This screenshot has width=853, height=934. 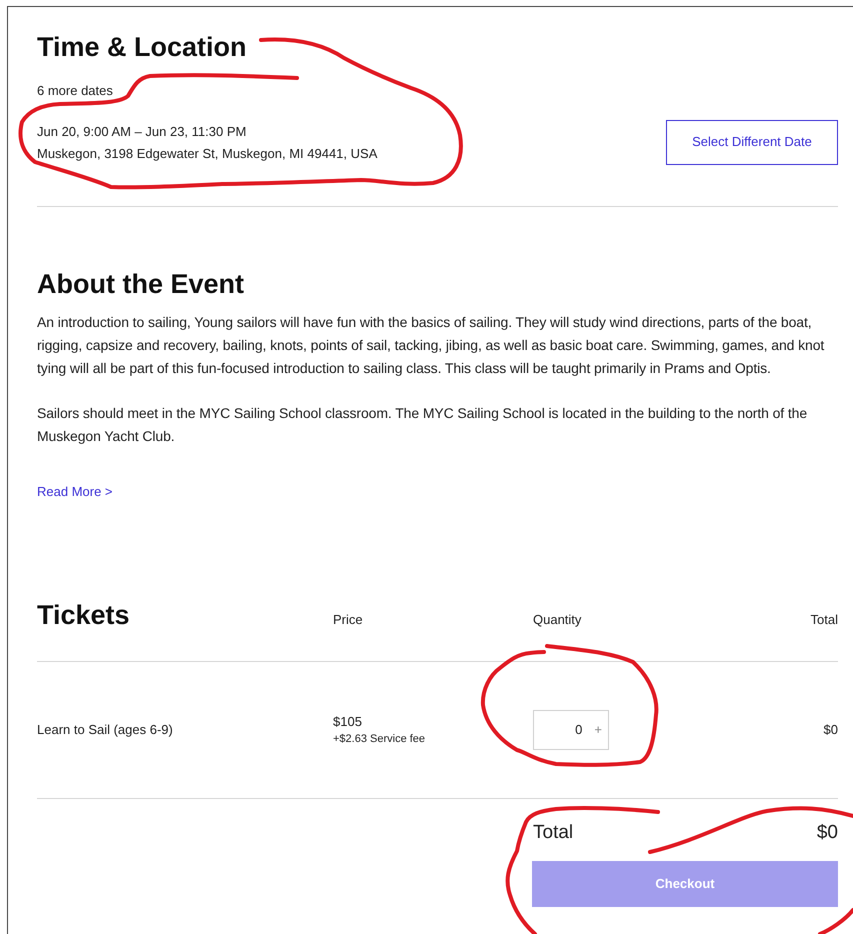 I want to click on section-heading: Time & Location, so click(x=142, y=47).